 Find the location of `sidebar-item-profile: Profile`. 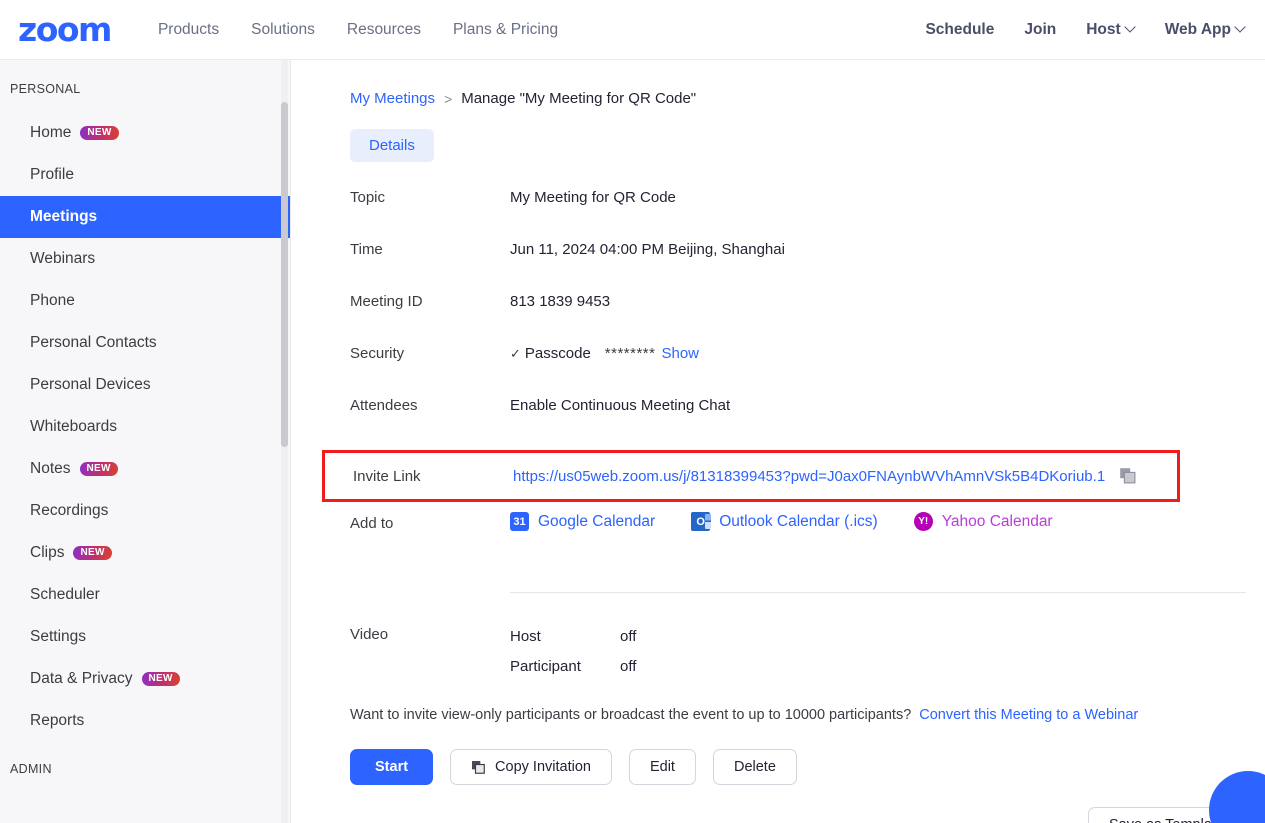

sidebar-item-profile: Profile is located at coordinates (145, 175).